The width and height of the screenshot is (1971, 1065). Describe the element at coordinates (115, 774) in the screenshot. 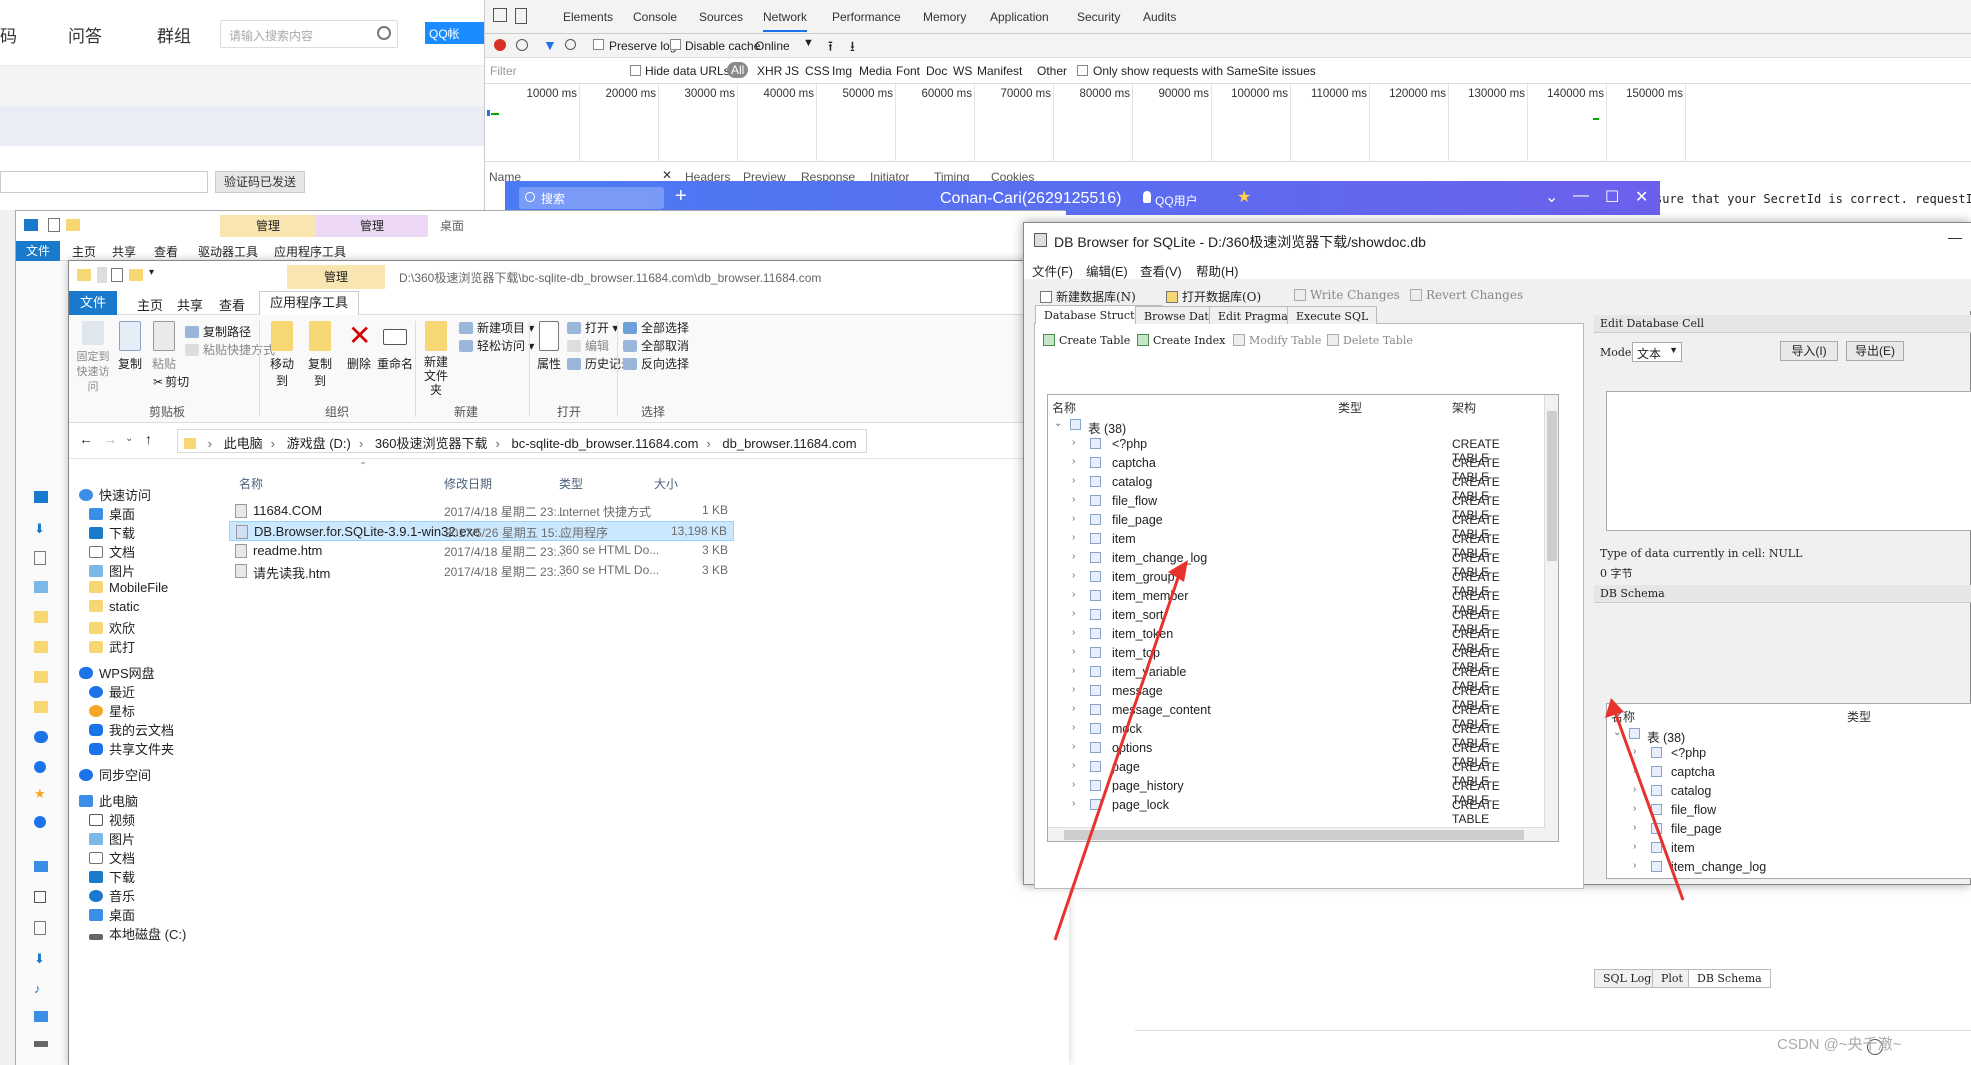

I see `nav-sync-space: 同步空间` at that location.